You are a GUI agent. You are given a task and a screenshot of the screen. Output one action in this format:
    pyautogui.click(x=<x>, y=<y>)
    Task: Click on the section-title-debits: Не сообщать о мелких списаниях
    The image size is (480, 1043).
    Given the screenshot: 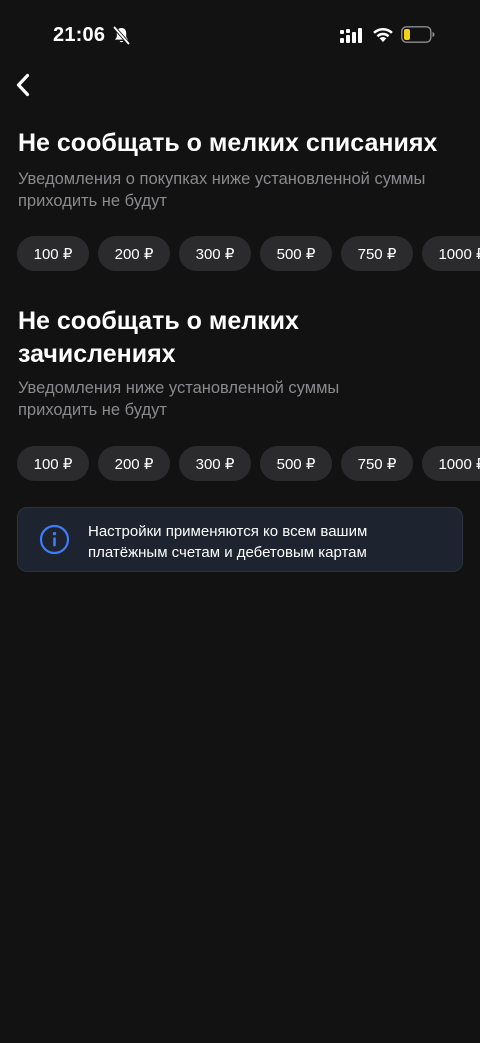 What is the action you would take?
    pyautogui.click(x=228, y=143)
    